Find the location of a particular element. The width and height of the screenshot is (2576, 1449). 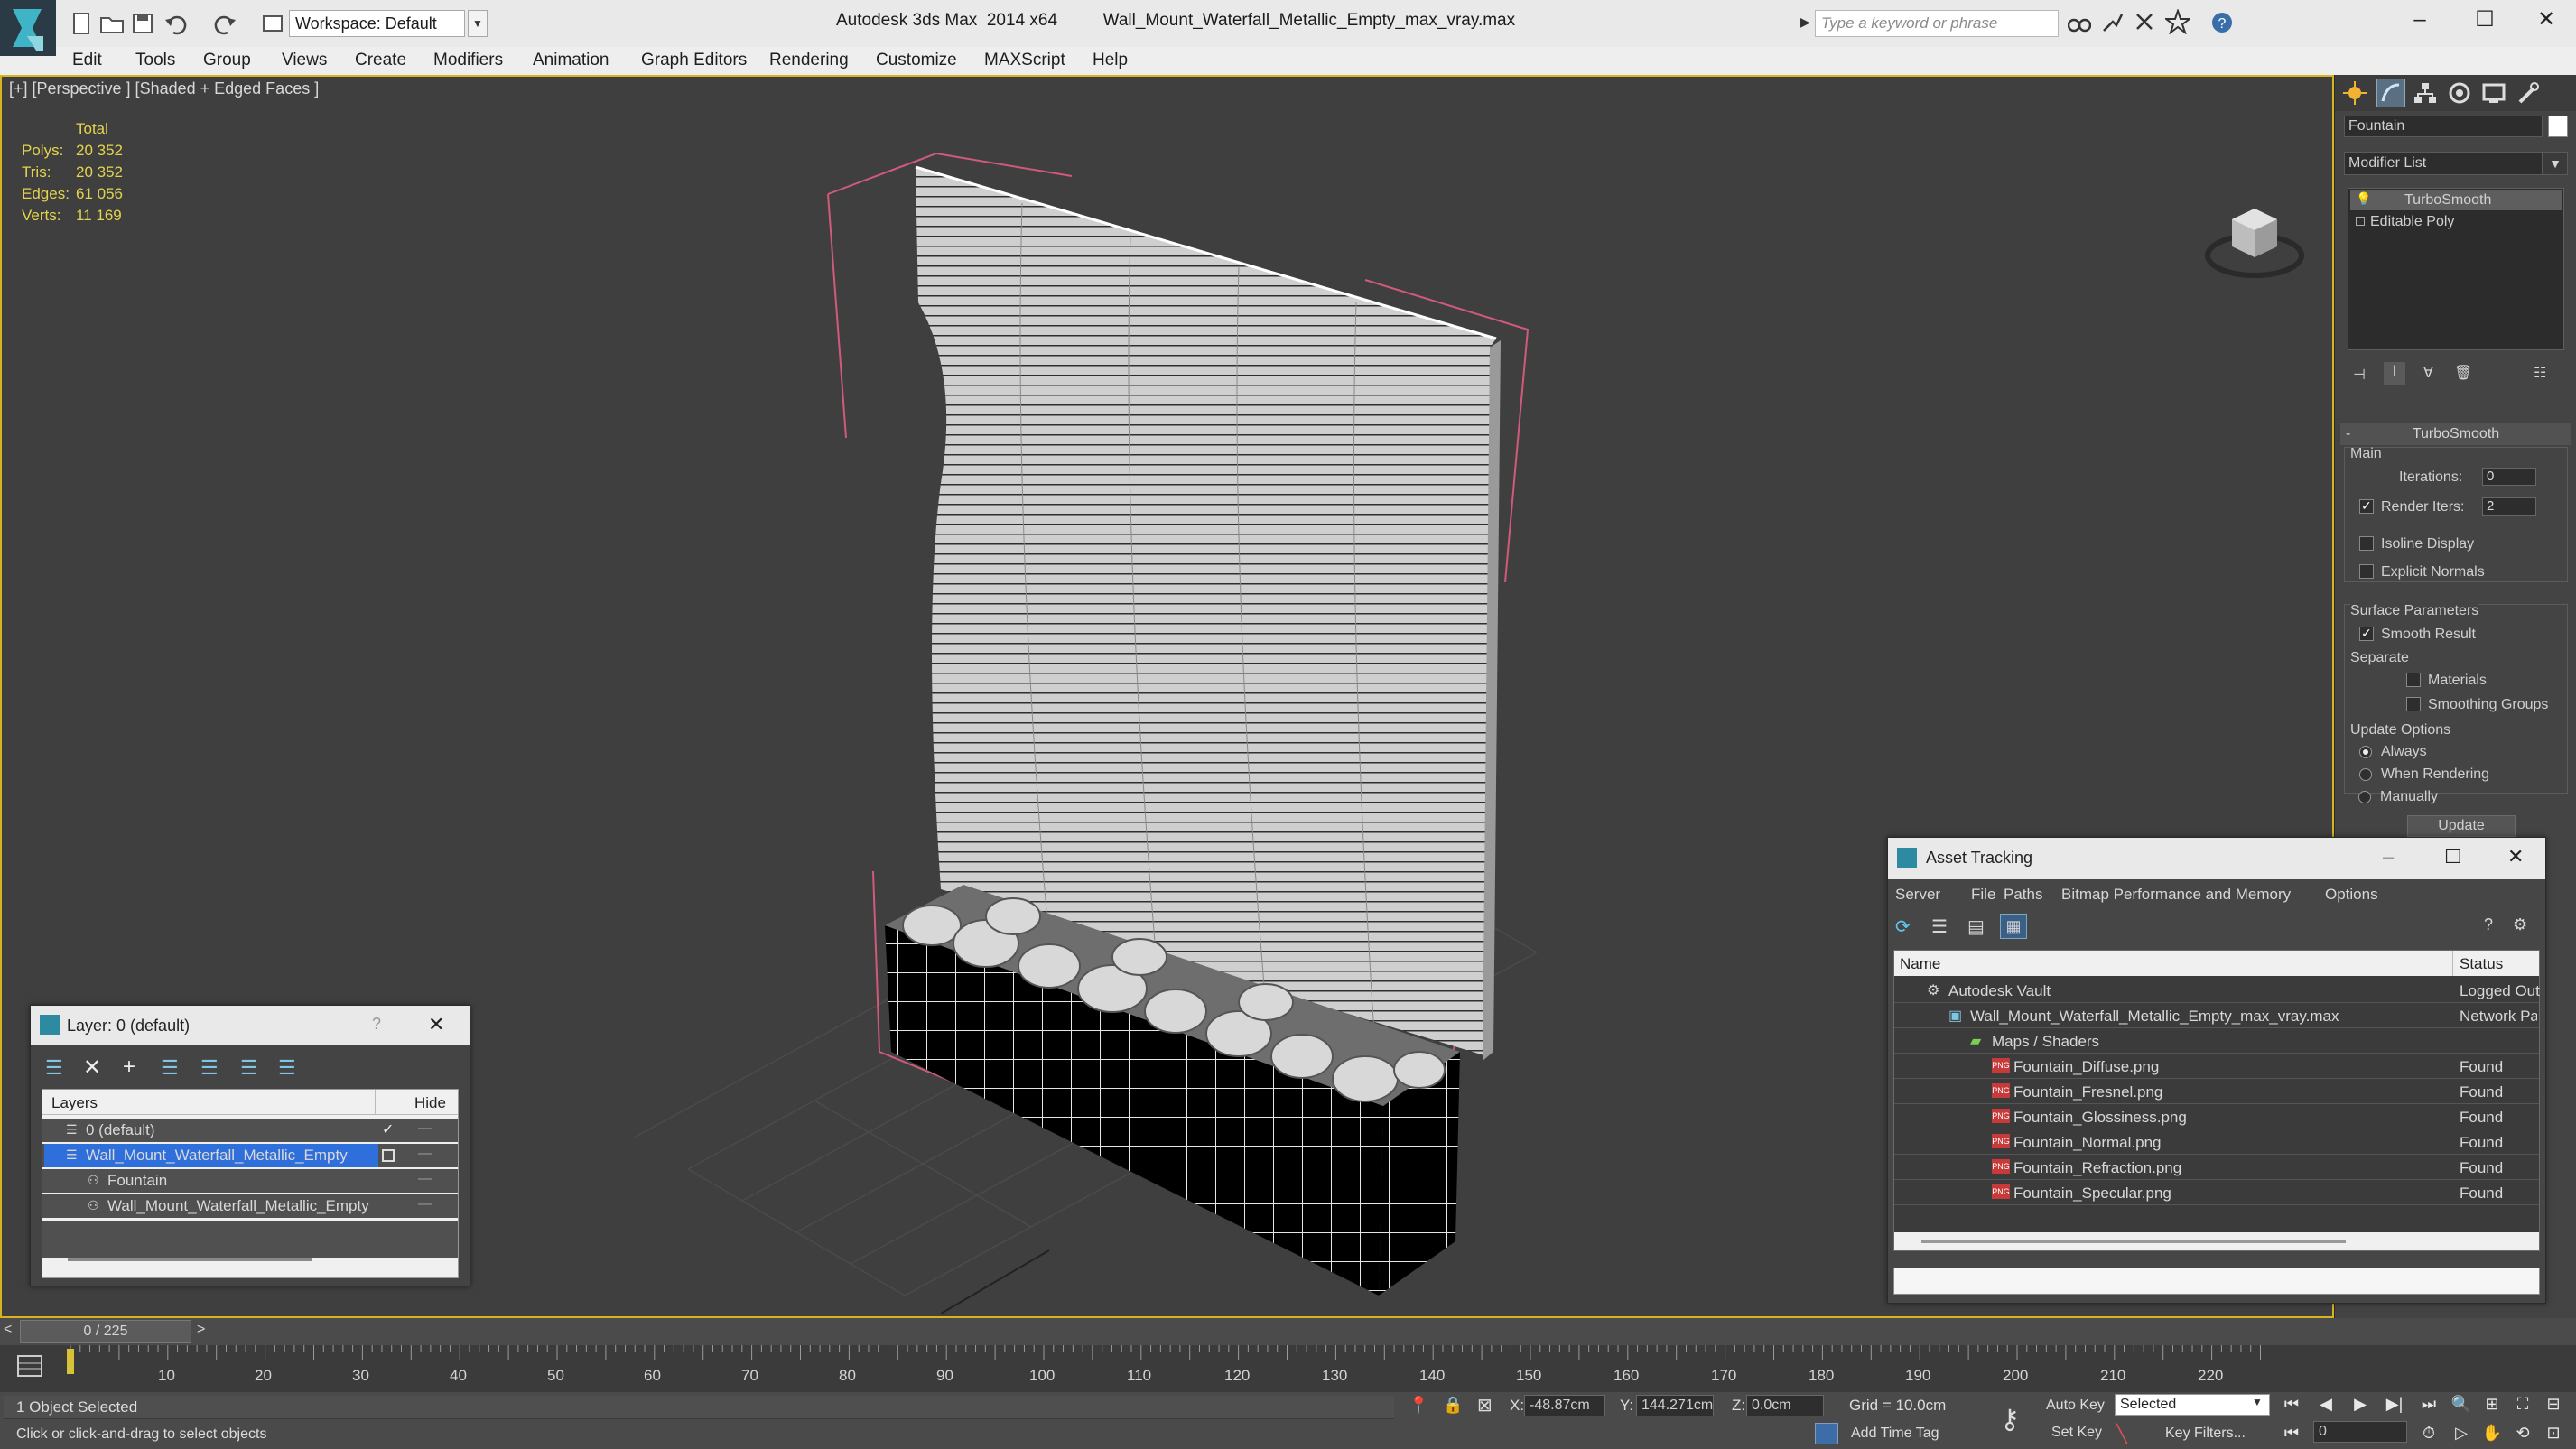

select-objects-icon: ☰ is located at coordinates (170, 1068).